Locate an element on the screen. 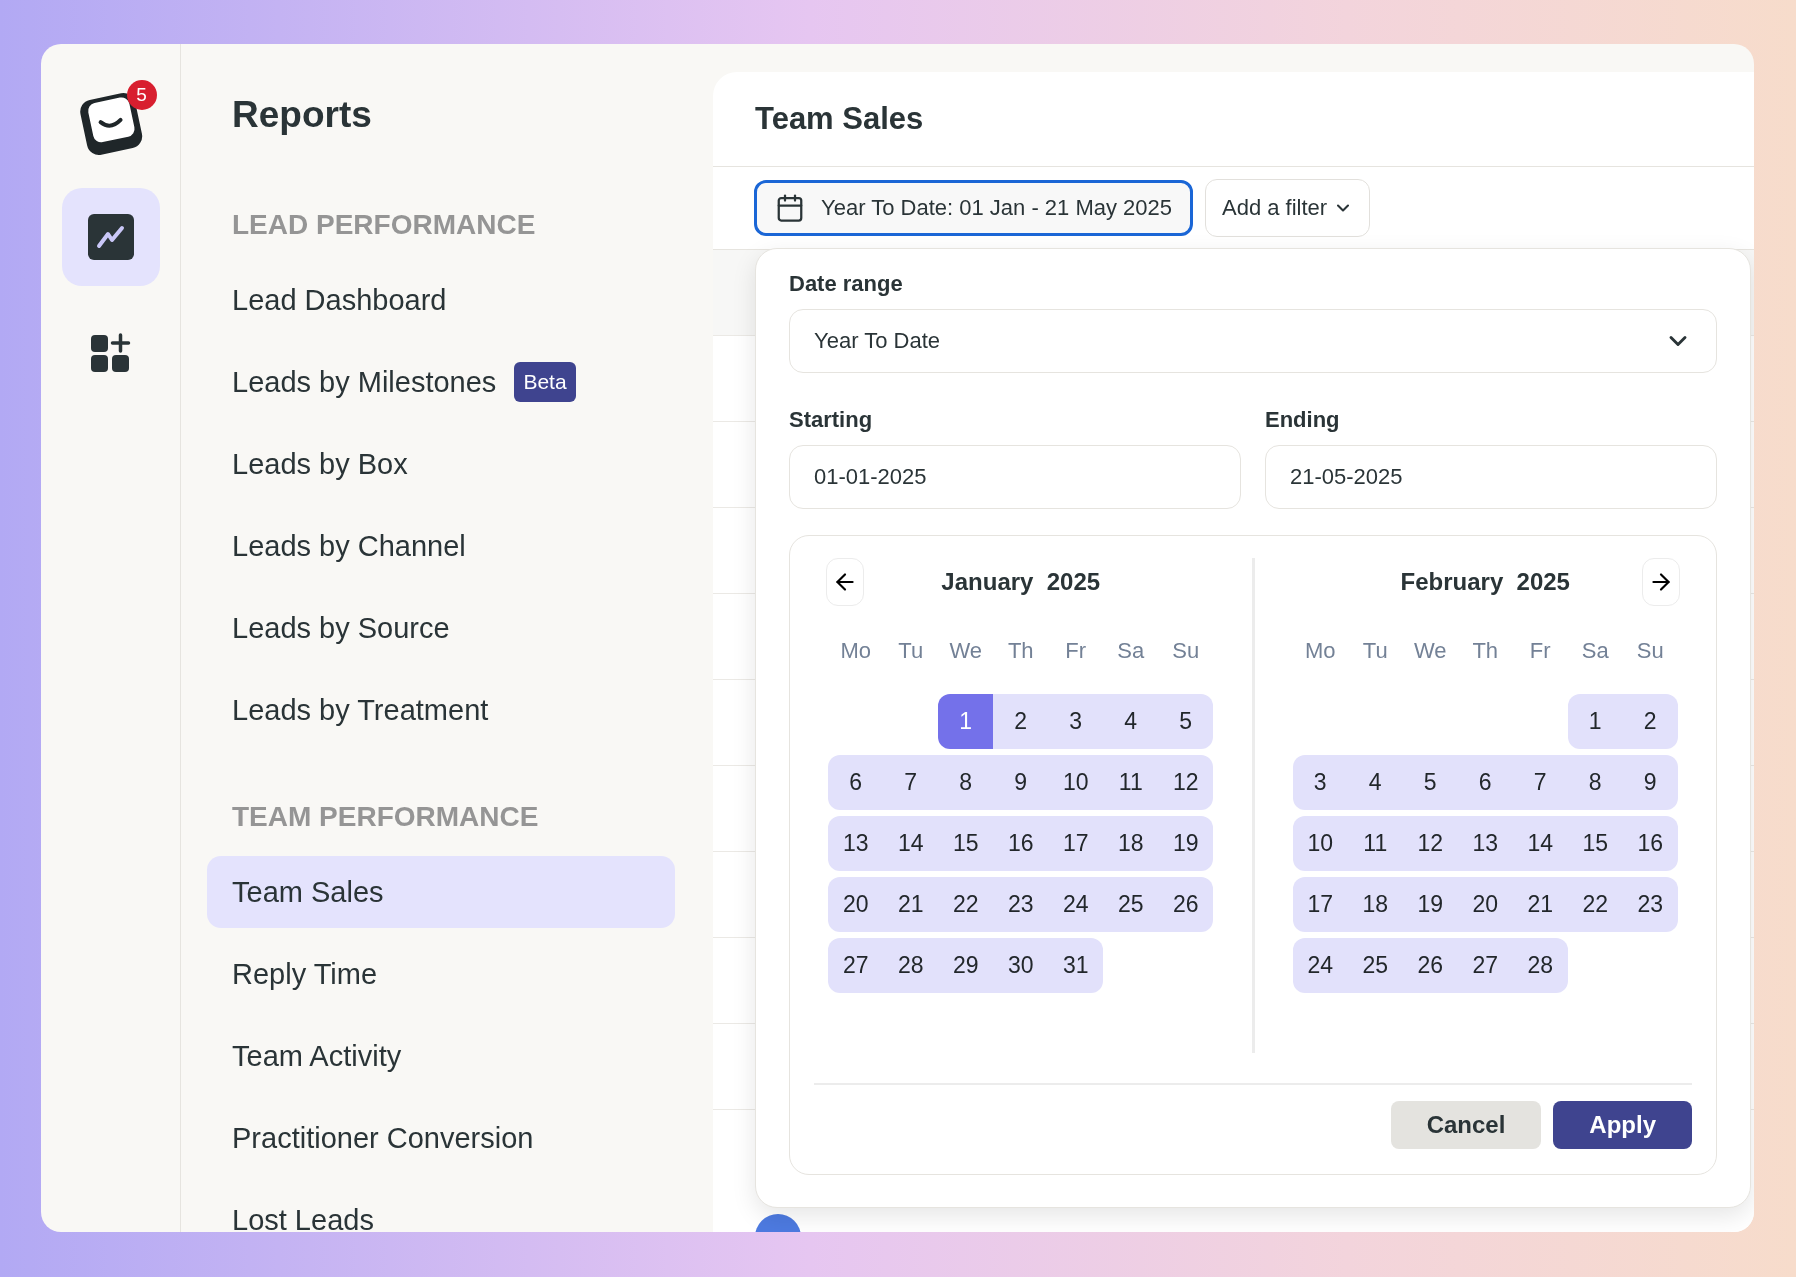 The height and width of the screenshot is (1277, 1796). sidebar-item: Leads by Channel is located at coordinates (441, 546).